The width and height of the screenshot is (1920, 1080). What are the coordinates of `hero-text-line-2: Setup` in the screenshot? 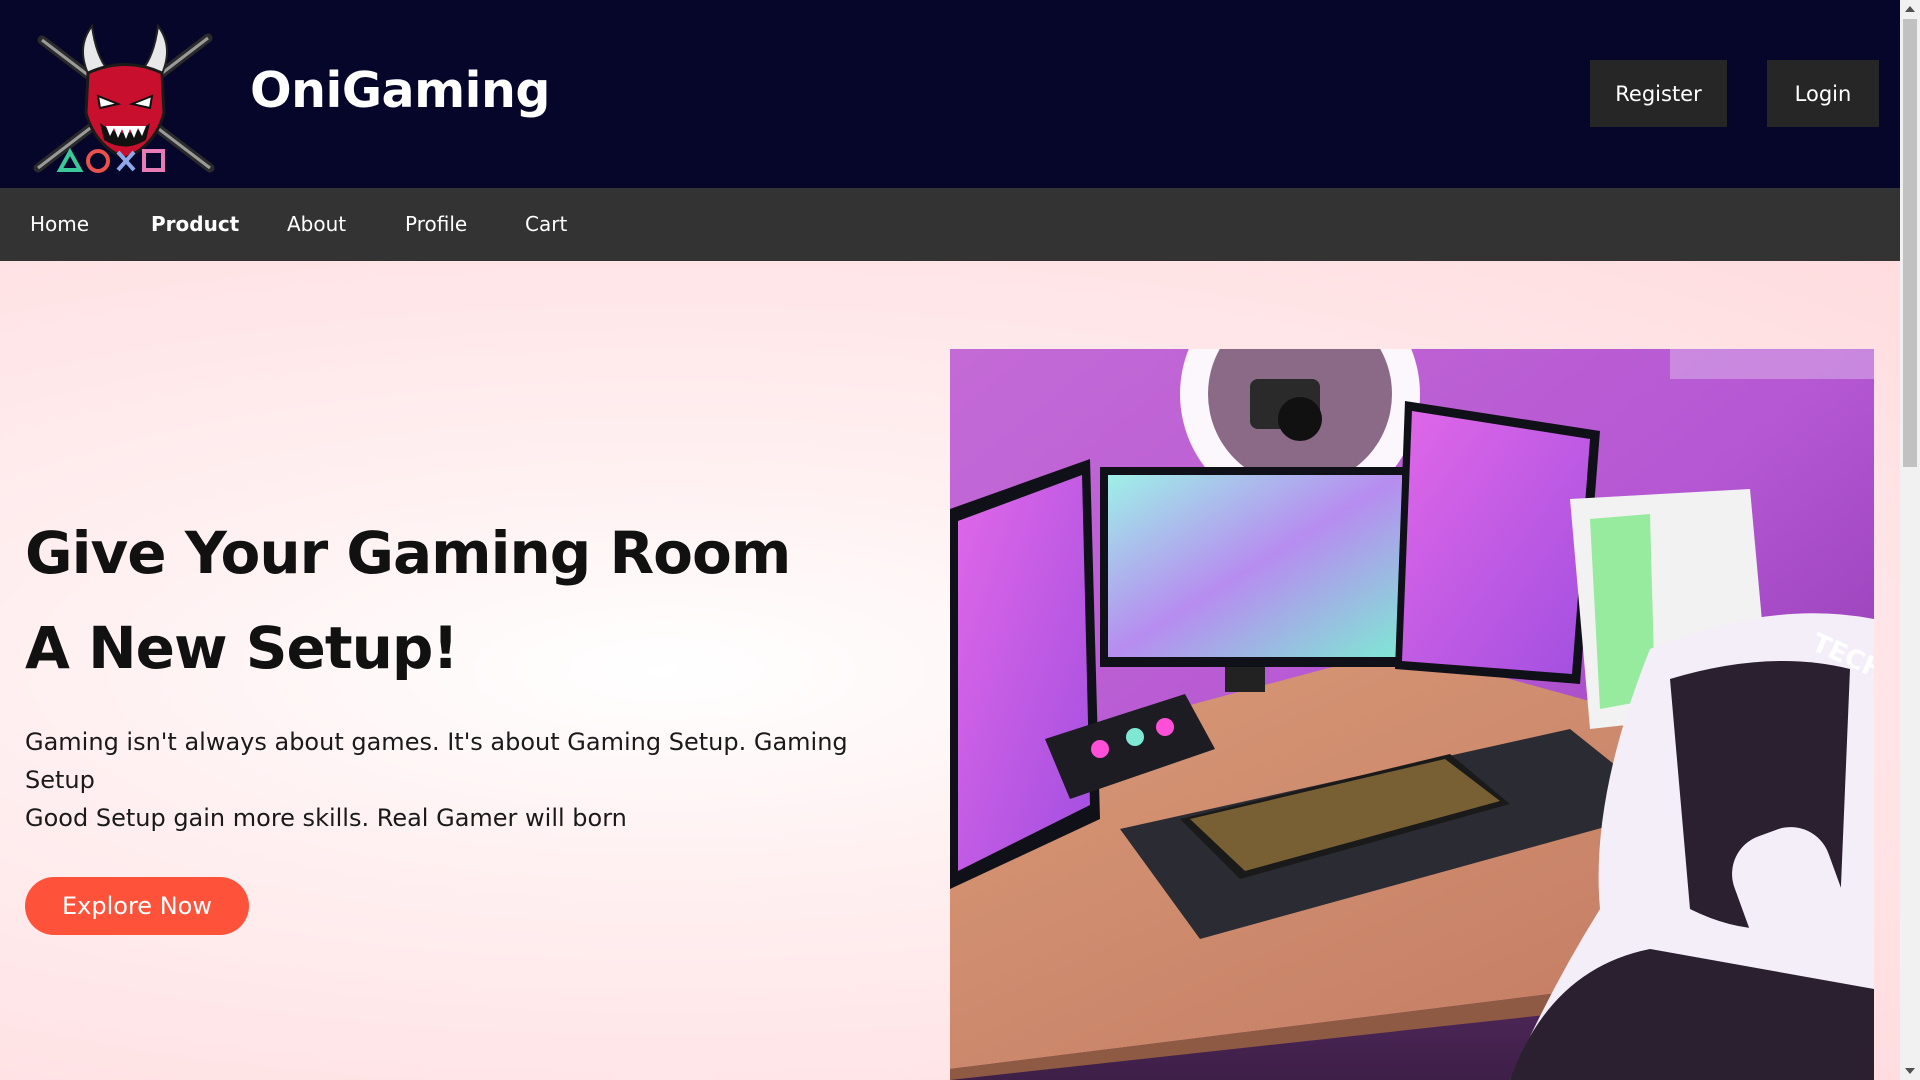 It's located at (60, 780).